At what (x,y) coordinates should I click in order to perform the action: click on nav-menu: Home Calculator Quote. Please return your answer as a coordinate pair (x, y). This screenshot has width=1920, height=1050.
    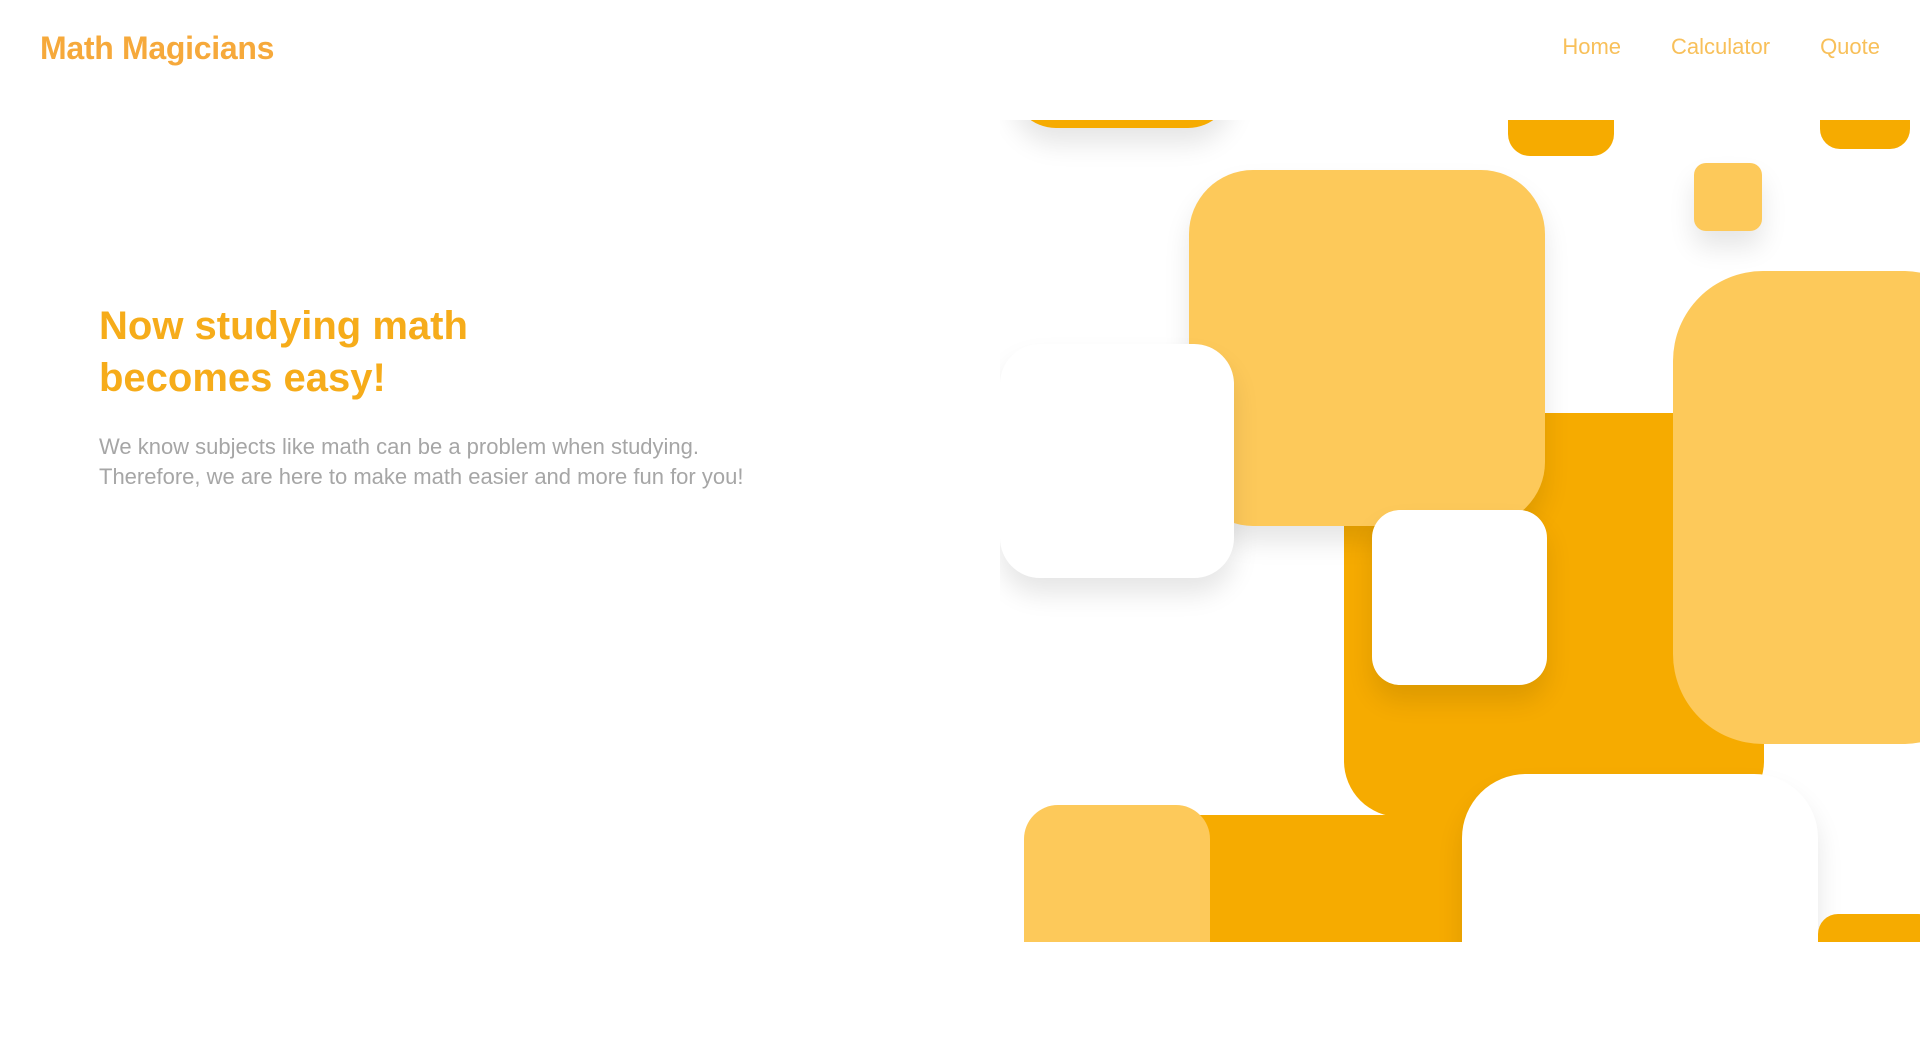
    Looking at the image, I should click on (1721, 47).